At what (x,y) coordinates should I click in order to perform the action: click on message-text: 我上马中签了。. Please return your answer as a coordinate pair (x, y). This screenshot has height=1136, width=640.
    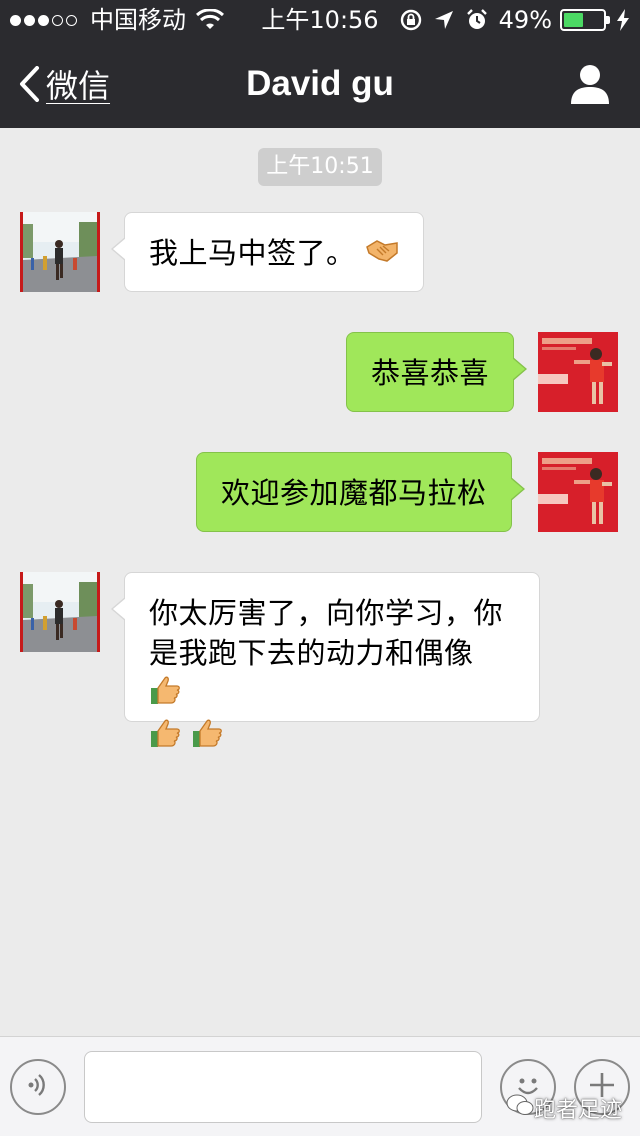
    Looking at the image, I should click on (252, 253).